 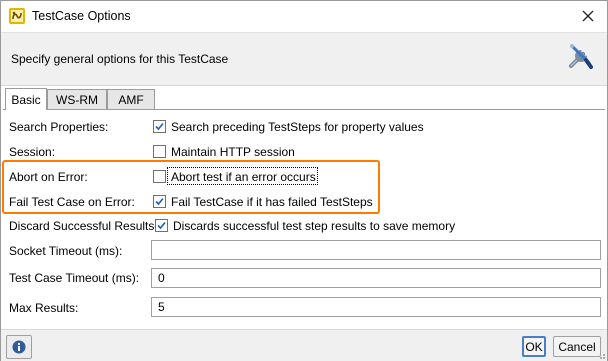 I want to click on ok-button: OK, so click(x=534, y=346).